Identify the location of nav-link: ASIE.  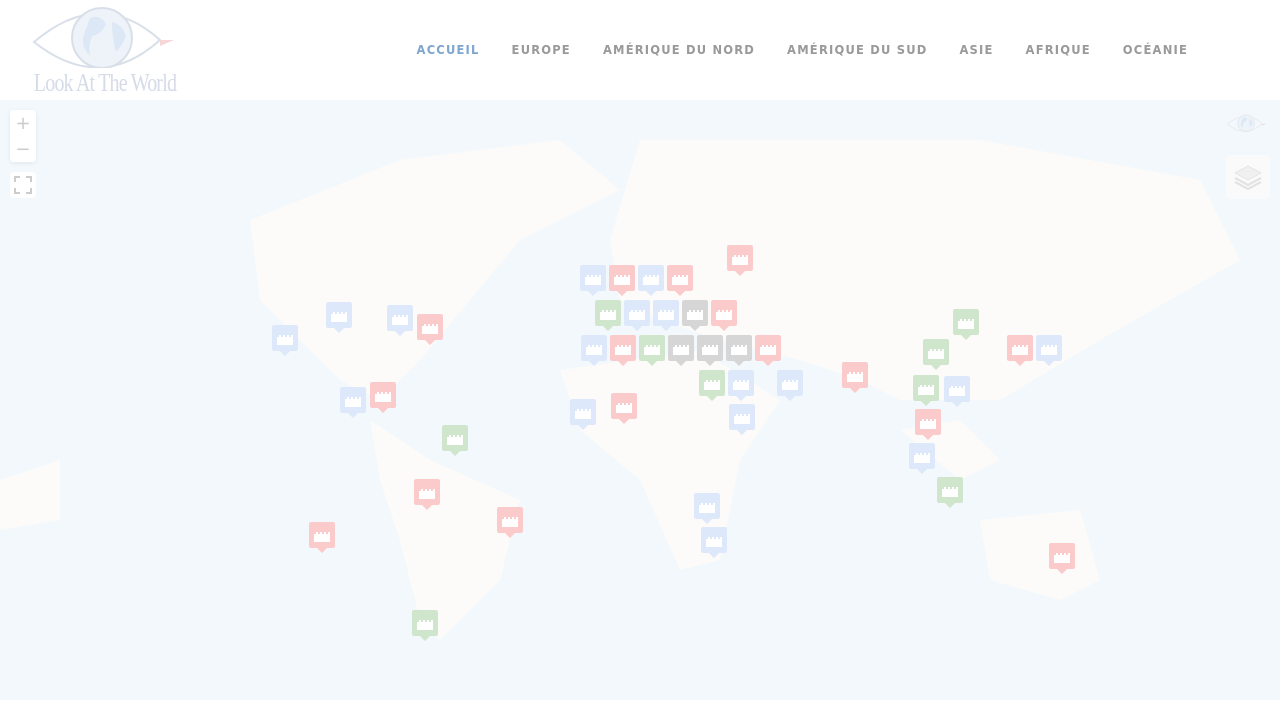
(976, 50).